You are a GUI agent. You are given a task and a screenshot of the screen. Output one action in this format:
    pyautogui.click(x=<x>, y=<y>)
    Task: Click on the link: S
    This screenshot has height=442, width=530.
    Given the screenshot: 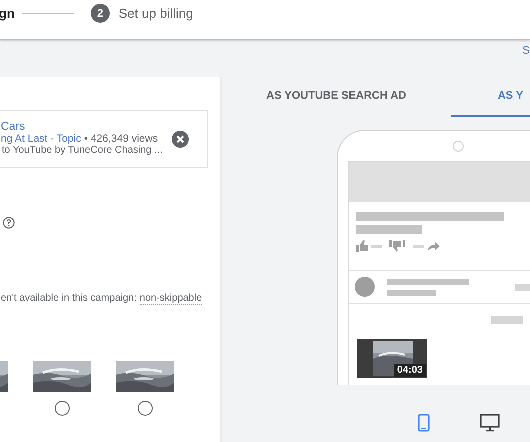 What is the action you would take?
    pyautogui.click(x=526, y=51)
    